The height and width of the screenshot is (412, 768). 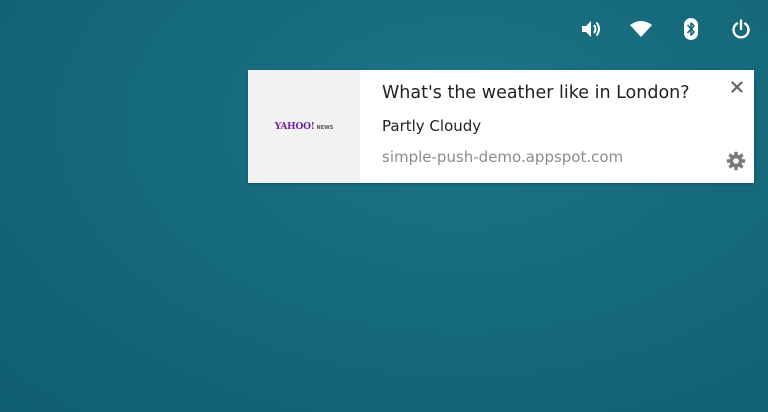 What do you see at coordinates (641, 29) in the screenshot?
I see `wifi-icon` at bounding box center [641, 29].